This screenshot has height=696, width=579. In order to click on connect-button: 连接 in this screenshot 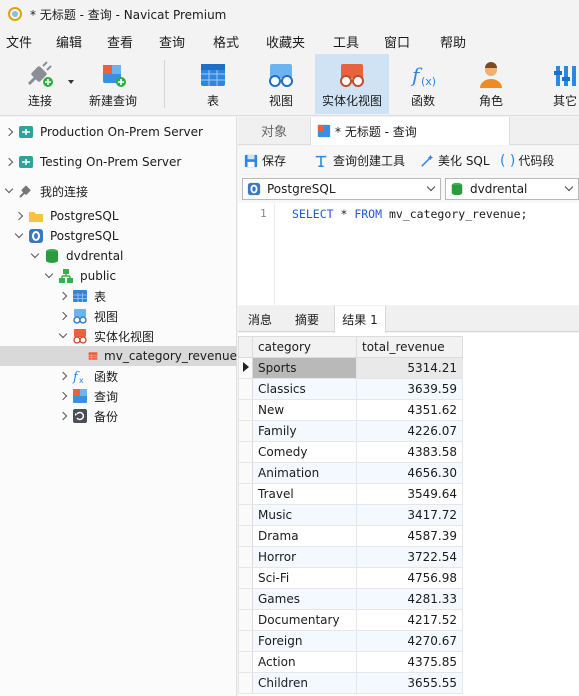, I will do `click(40, 84)`.